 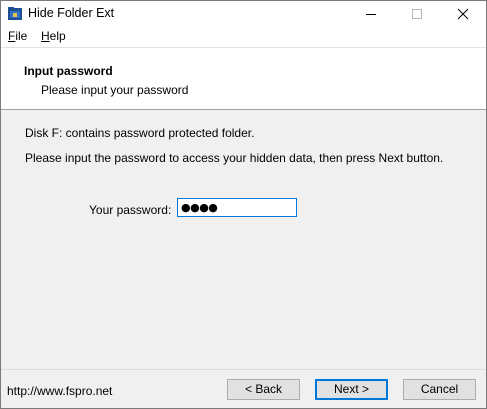 What do you see at coordinates (130, 210) in the screenshot?
I see `password-label: Your password:` at bounding box center [130, 210].